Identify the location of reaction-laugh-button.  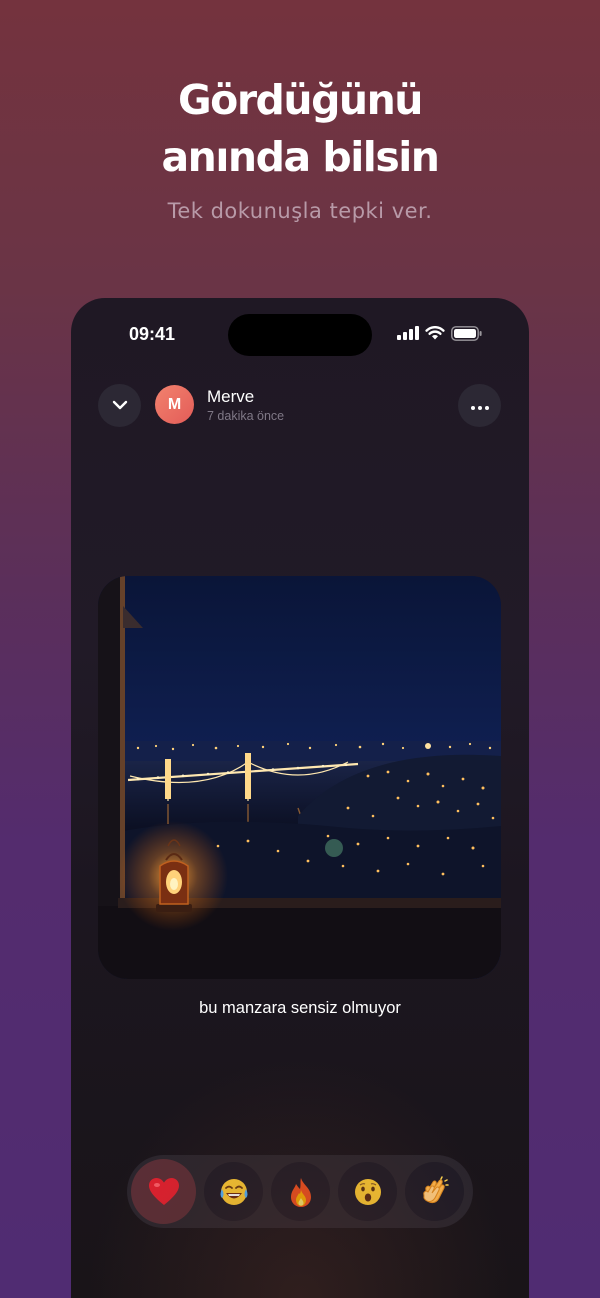
(233, 1191).